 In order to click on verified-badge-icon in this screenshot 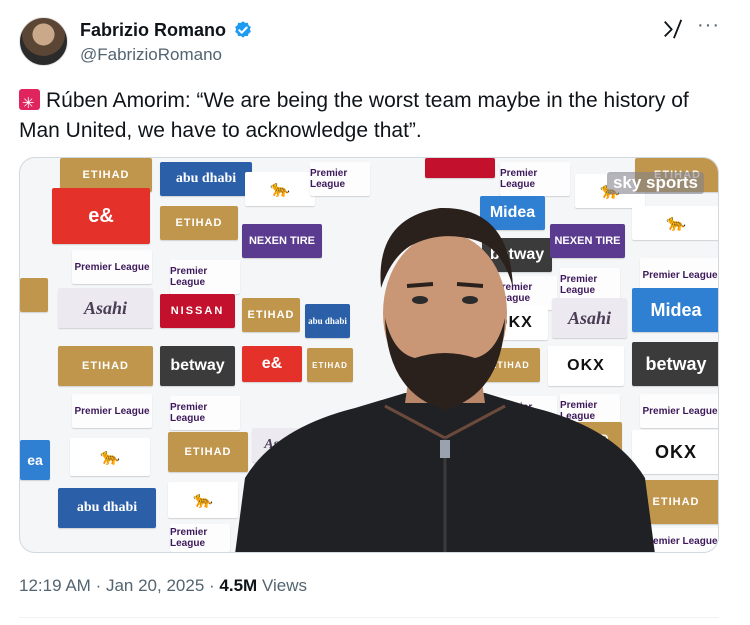, I will do `click(243, 29)`.